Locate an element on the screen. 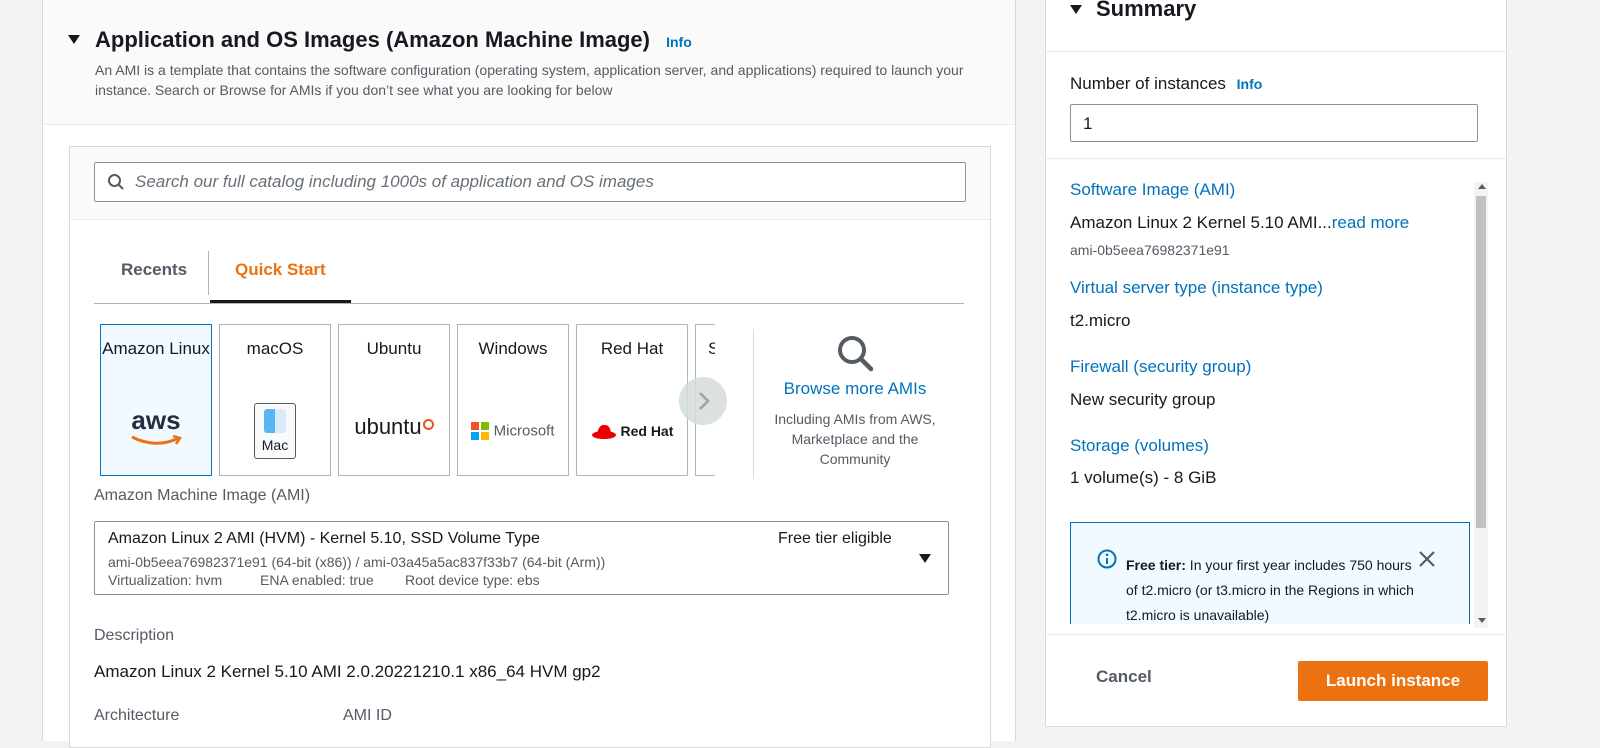 The height and width of the screenshot is (748, 1600). redhat-logo-icon: Red Hat is located at coordinates (632, 431).